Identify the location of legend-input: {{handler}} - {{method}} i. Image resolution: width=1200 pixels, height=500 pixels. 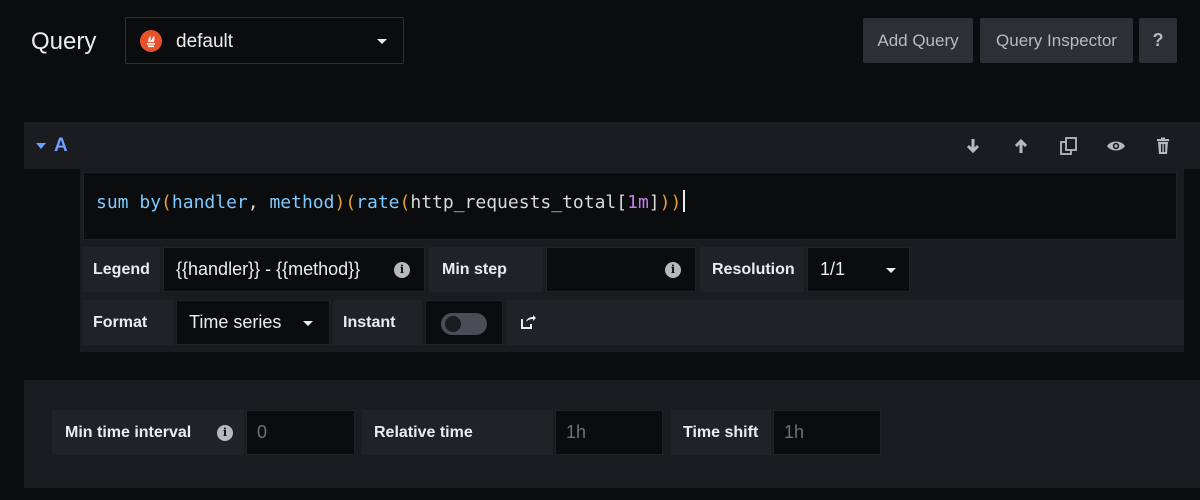
(294, 269).